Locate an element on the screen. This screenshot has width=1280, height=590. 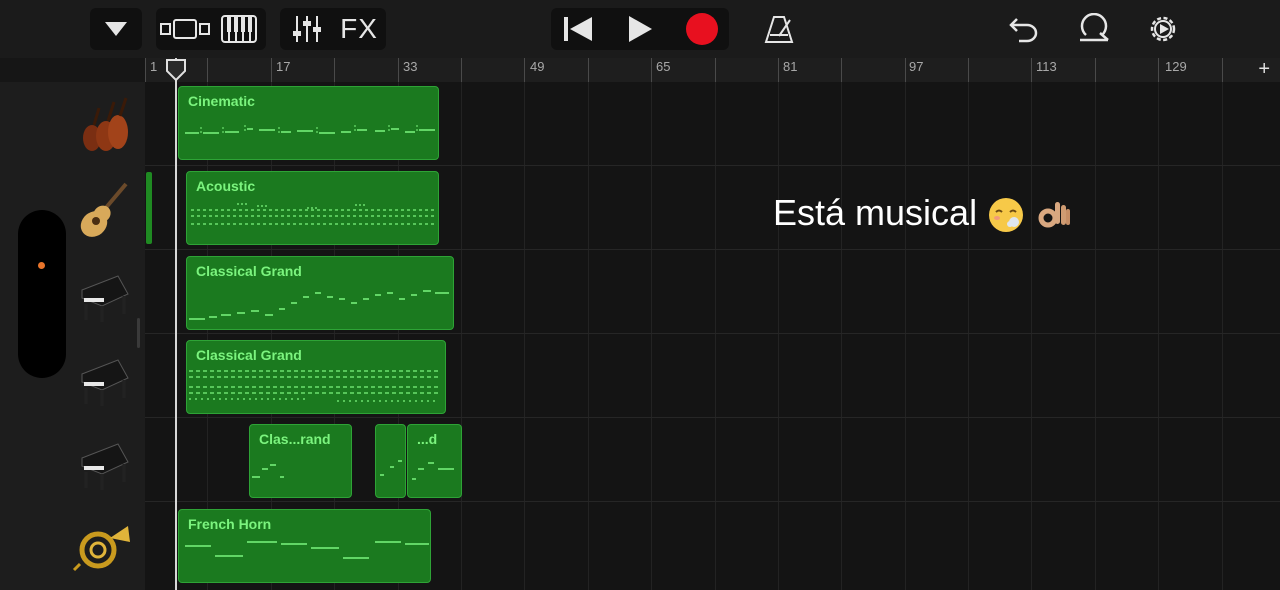
metronome-icon is located at coordinates (779, 29).